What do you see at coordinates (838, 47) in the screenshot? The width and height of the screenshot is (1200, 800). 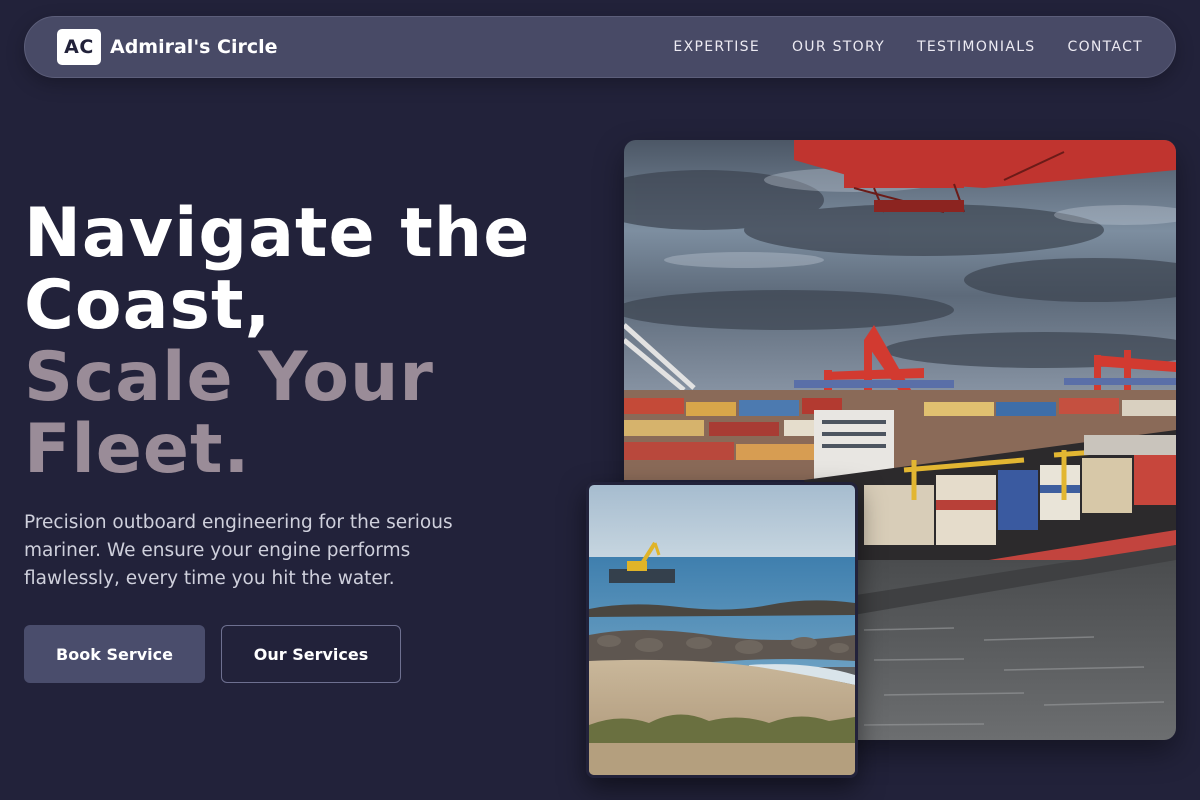 I see `nav-link-our-story: OUR STORY` at bounding box center [838, 47].